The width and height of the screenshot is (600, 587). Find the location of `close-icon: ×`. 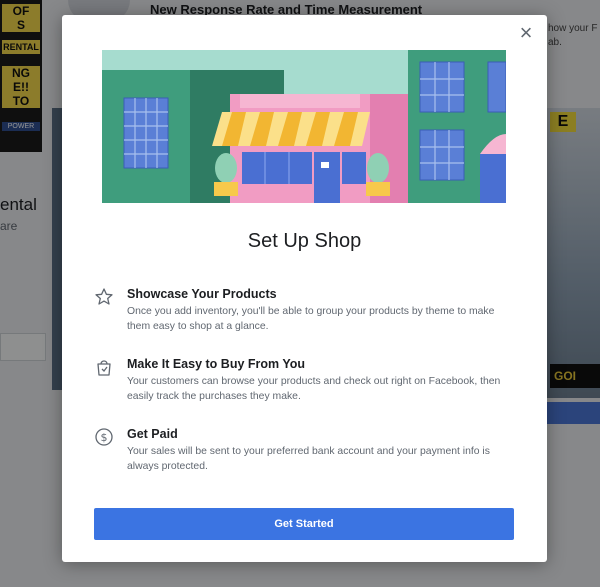

close-icon: × is located at coordinates (526, 33).